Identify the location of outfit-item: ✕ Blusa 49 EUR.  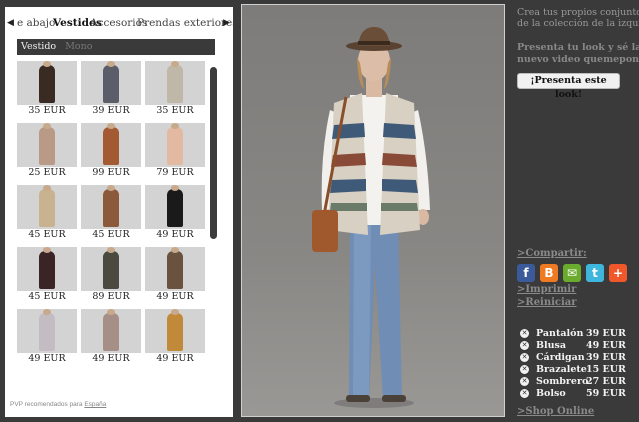
(576, 346).